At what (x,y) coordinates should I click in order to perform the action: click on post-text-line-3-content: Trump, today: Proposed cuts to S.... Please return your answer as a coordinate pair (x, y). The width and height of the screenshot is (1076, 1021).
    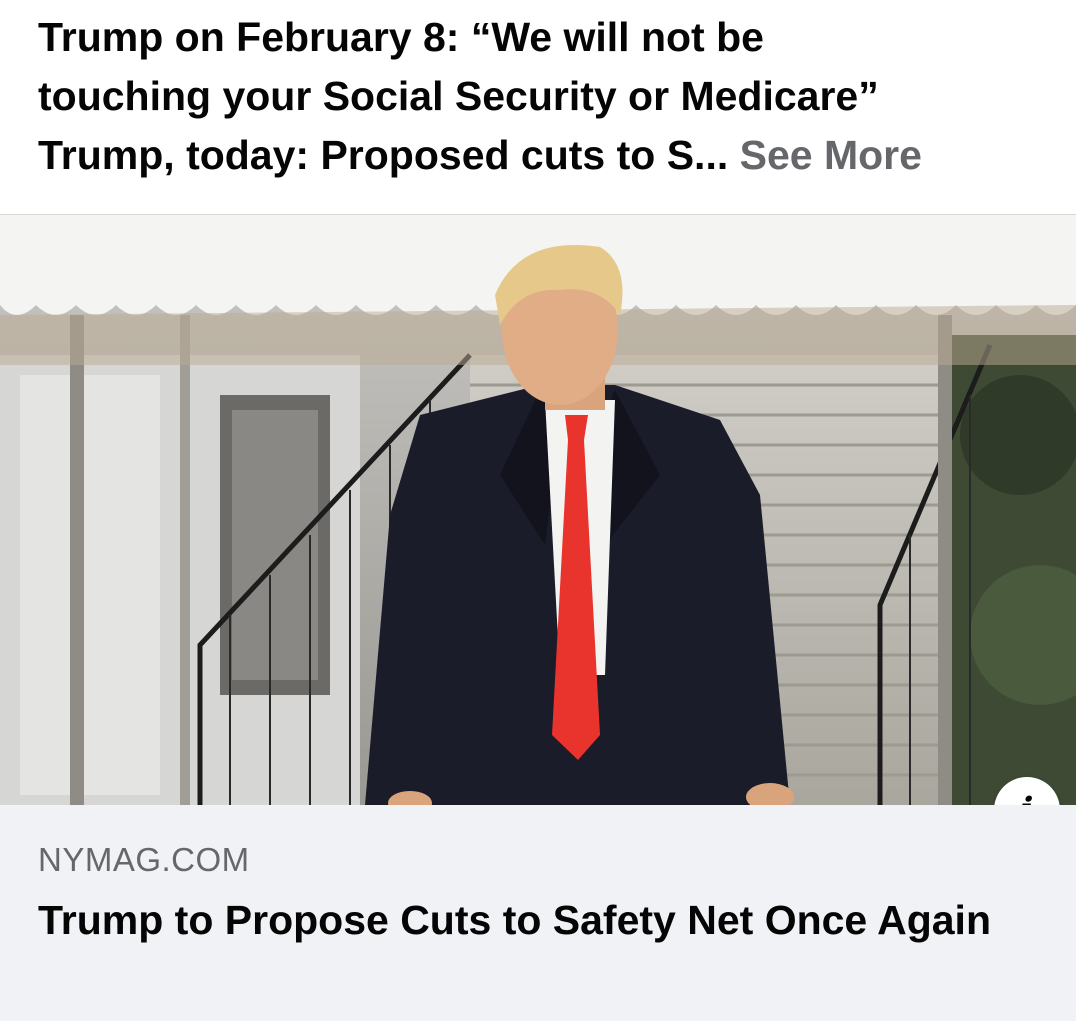
    Looking at the image, I should click on (389, 155).